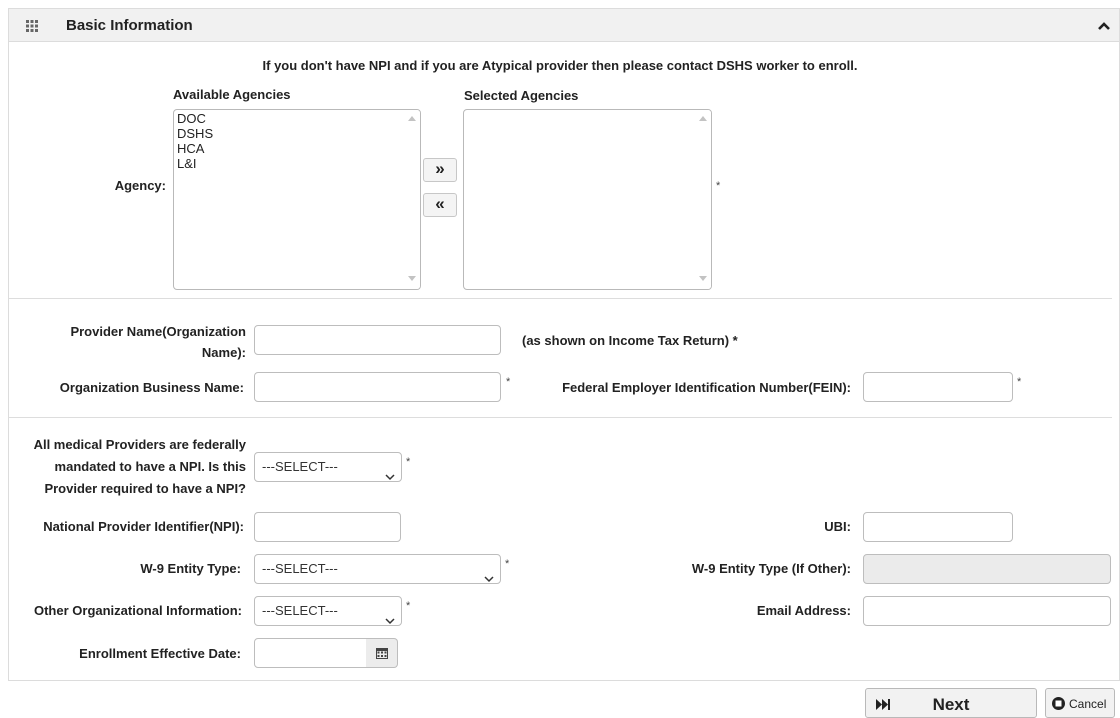 Image resolution: width=1120 pixels, height=718 pixels. What do you see at coordinates (803, 610) in the screenshot?
I see `email-label: Email Address:` at bounding box center [803, 610].